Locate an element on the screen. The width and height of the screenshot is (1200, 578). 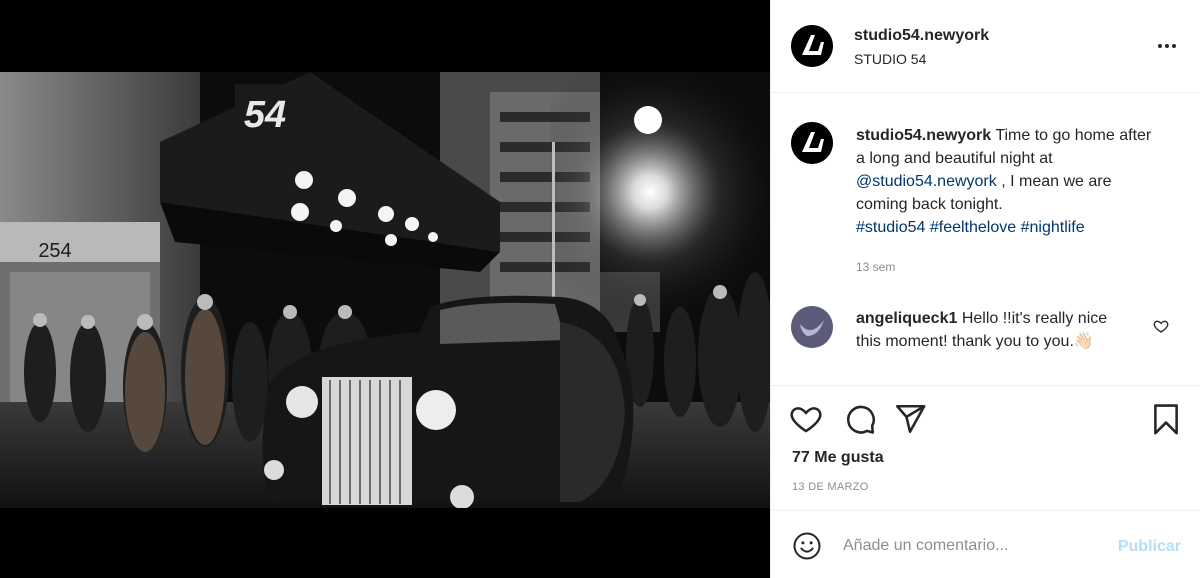
emoji-icon is located at coordinates (807, 546).